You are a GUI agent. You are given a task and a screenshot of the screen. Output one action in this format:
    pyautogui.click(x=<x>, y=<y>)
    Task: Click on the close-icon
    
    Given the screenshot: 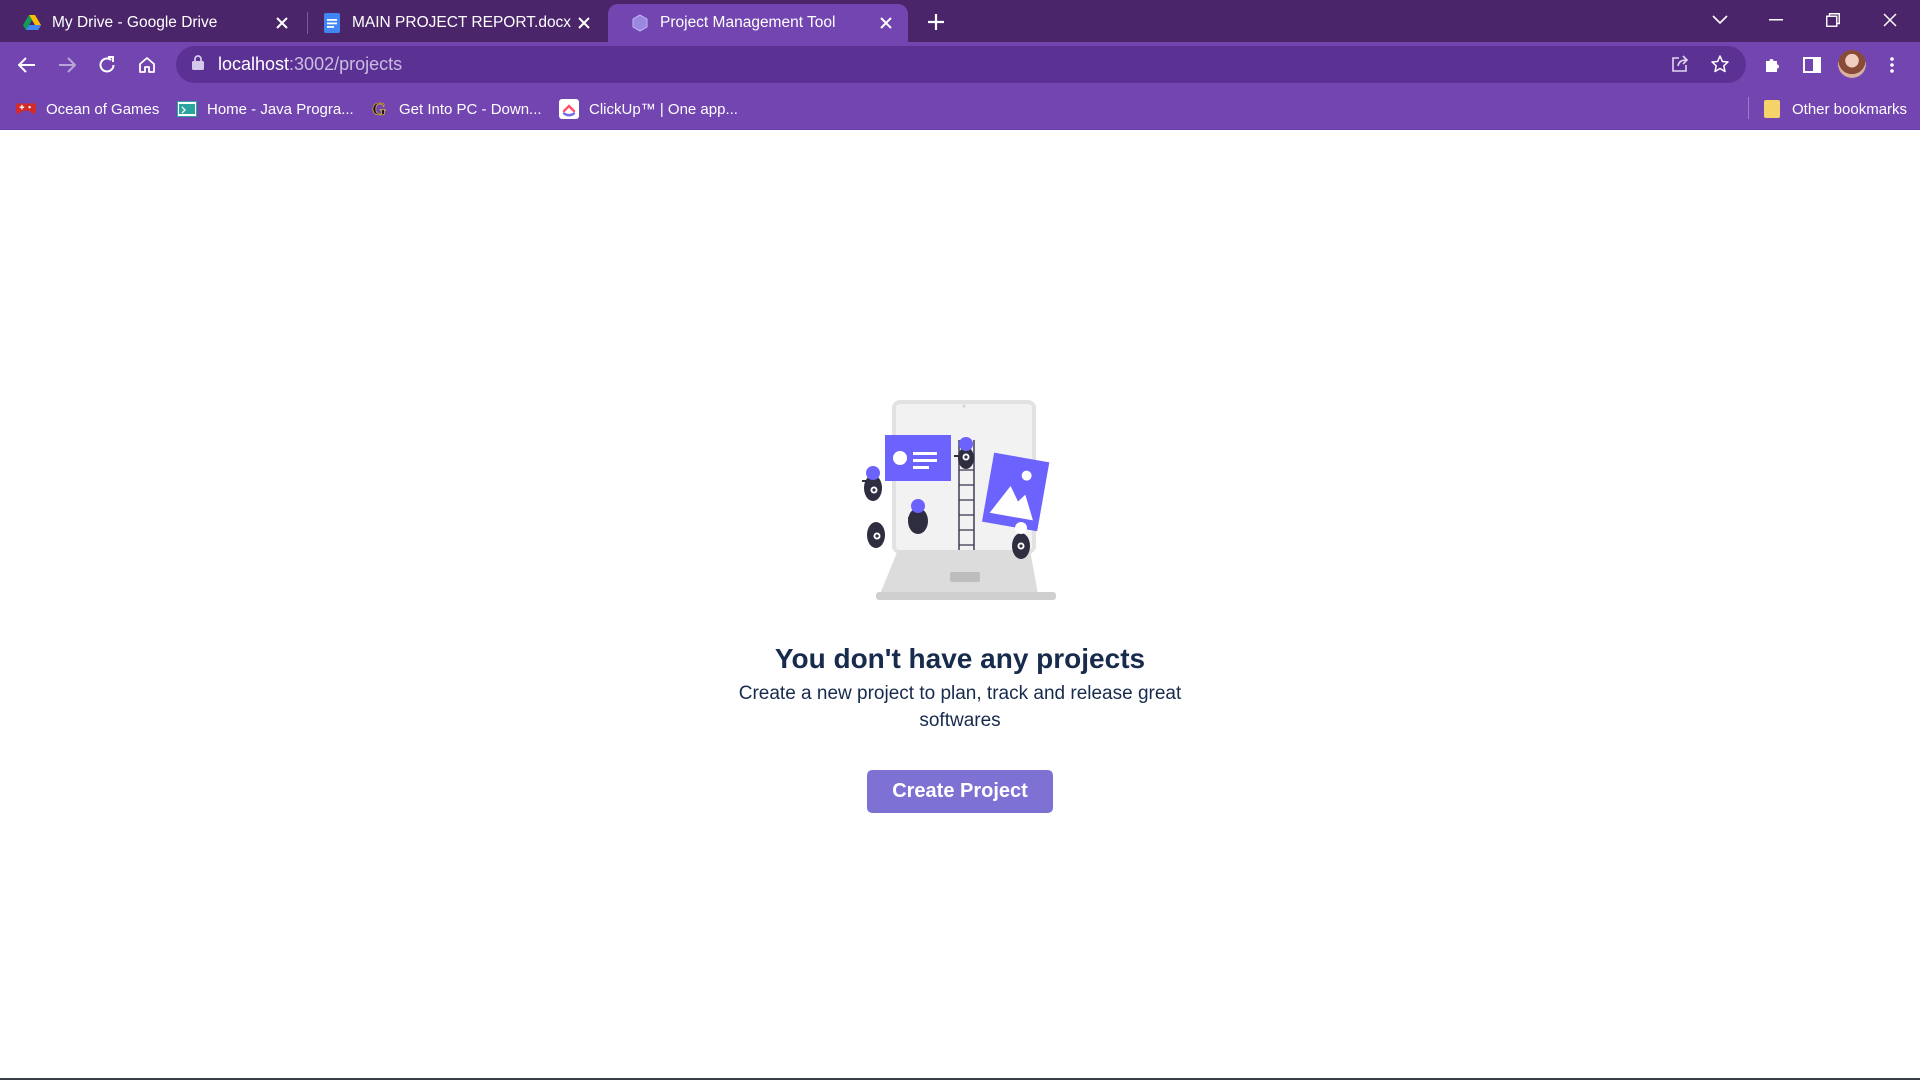 What is the action you would take?
    pyautogui.click(x=1890, y=20)
    